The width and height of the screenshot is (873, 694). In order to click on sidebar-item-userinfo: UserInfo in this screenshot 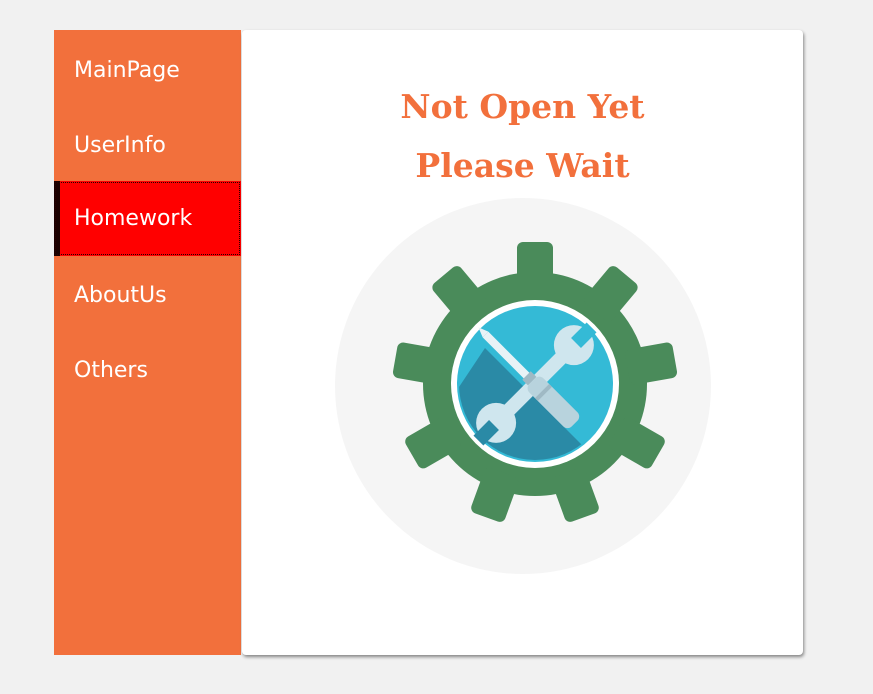, I will do `click(147, 145)`.